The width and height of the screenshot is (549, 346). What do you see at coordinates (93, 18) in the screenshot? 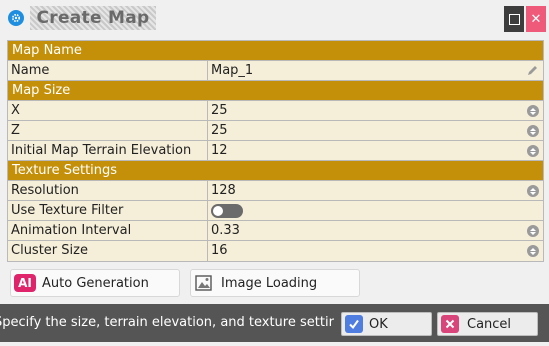
I see `window-title: Create Map` at bounding box center [93, 18].